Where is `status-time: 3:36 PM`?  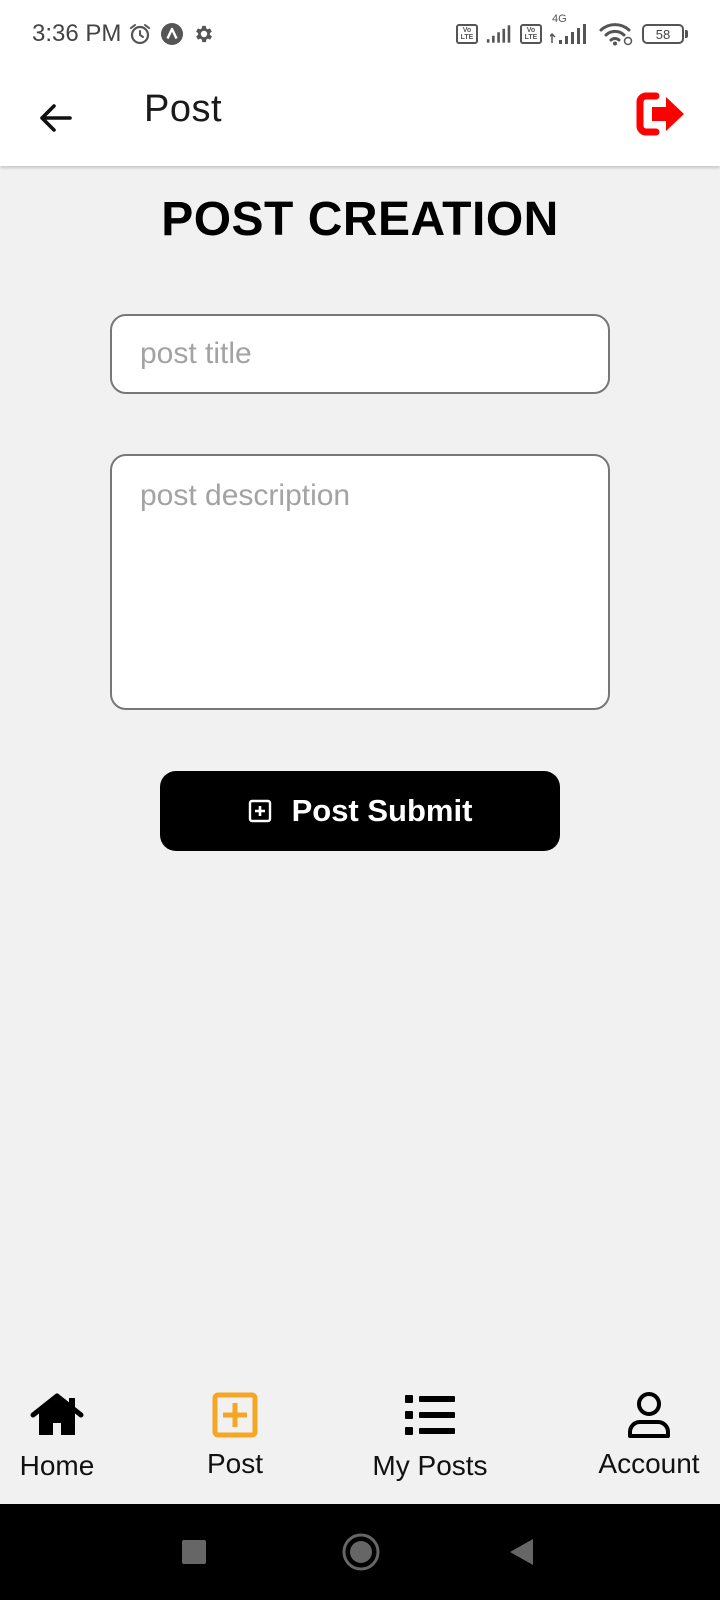
status-time: 3:36 PM is located at coordinates (77, 33).